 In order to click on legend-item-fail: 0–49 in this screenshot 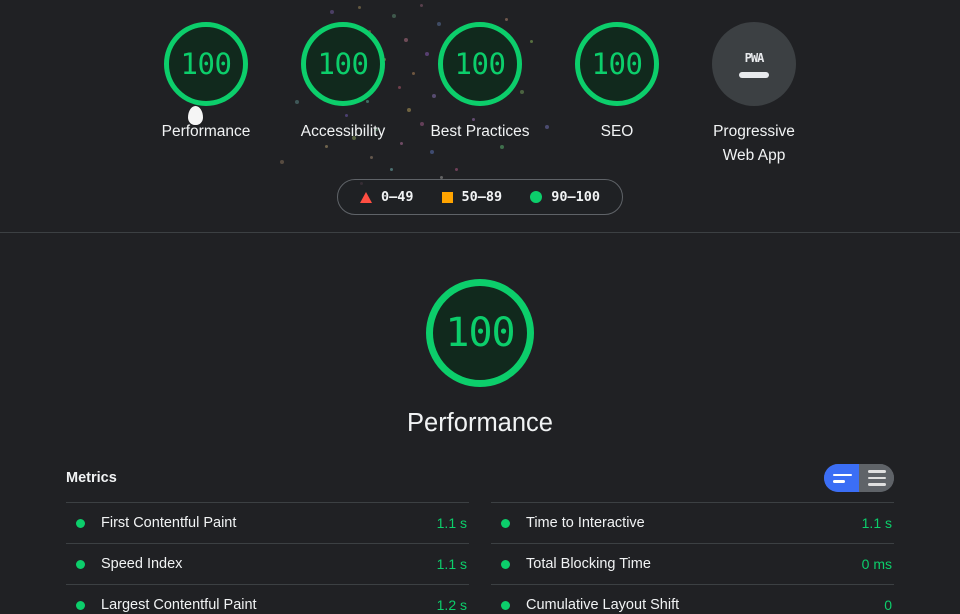, I will do `click(387, 197)`.